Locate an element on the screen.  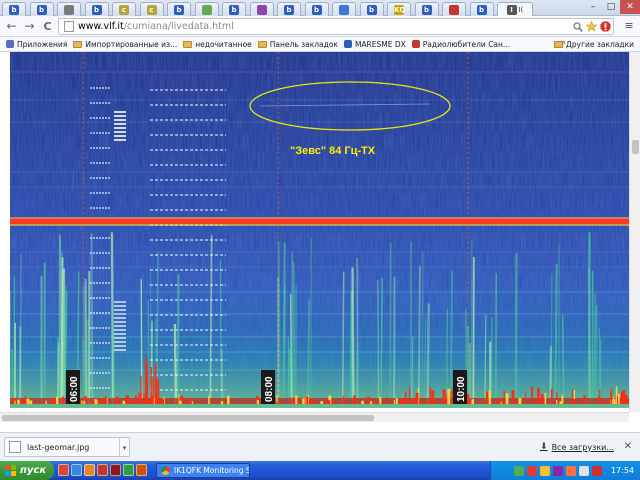
start-label: пуск is located at coordinates (33, 470).